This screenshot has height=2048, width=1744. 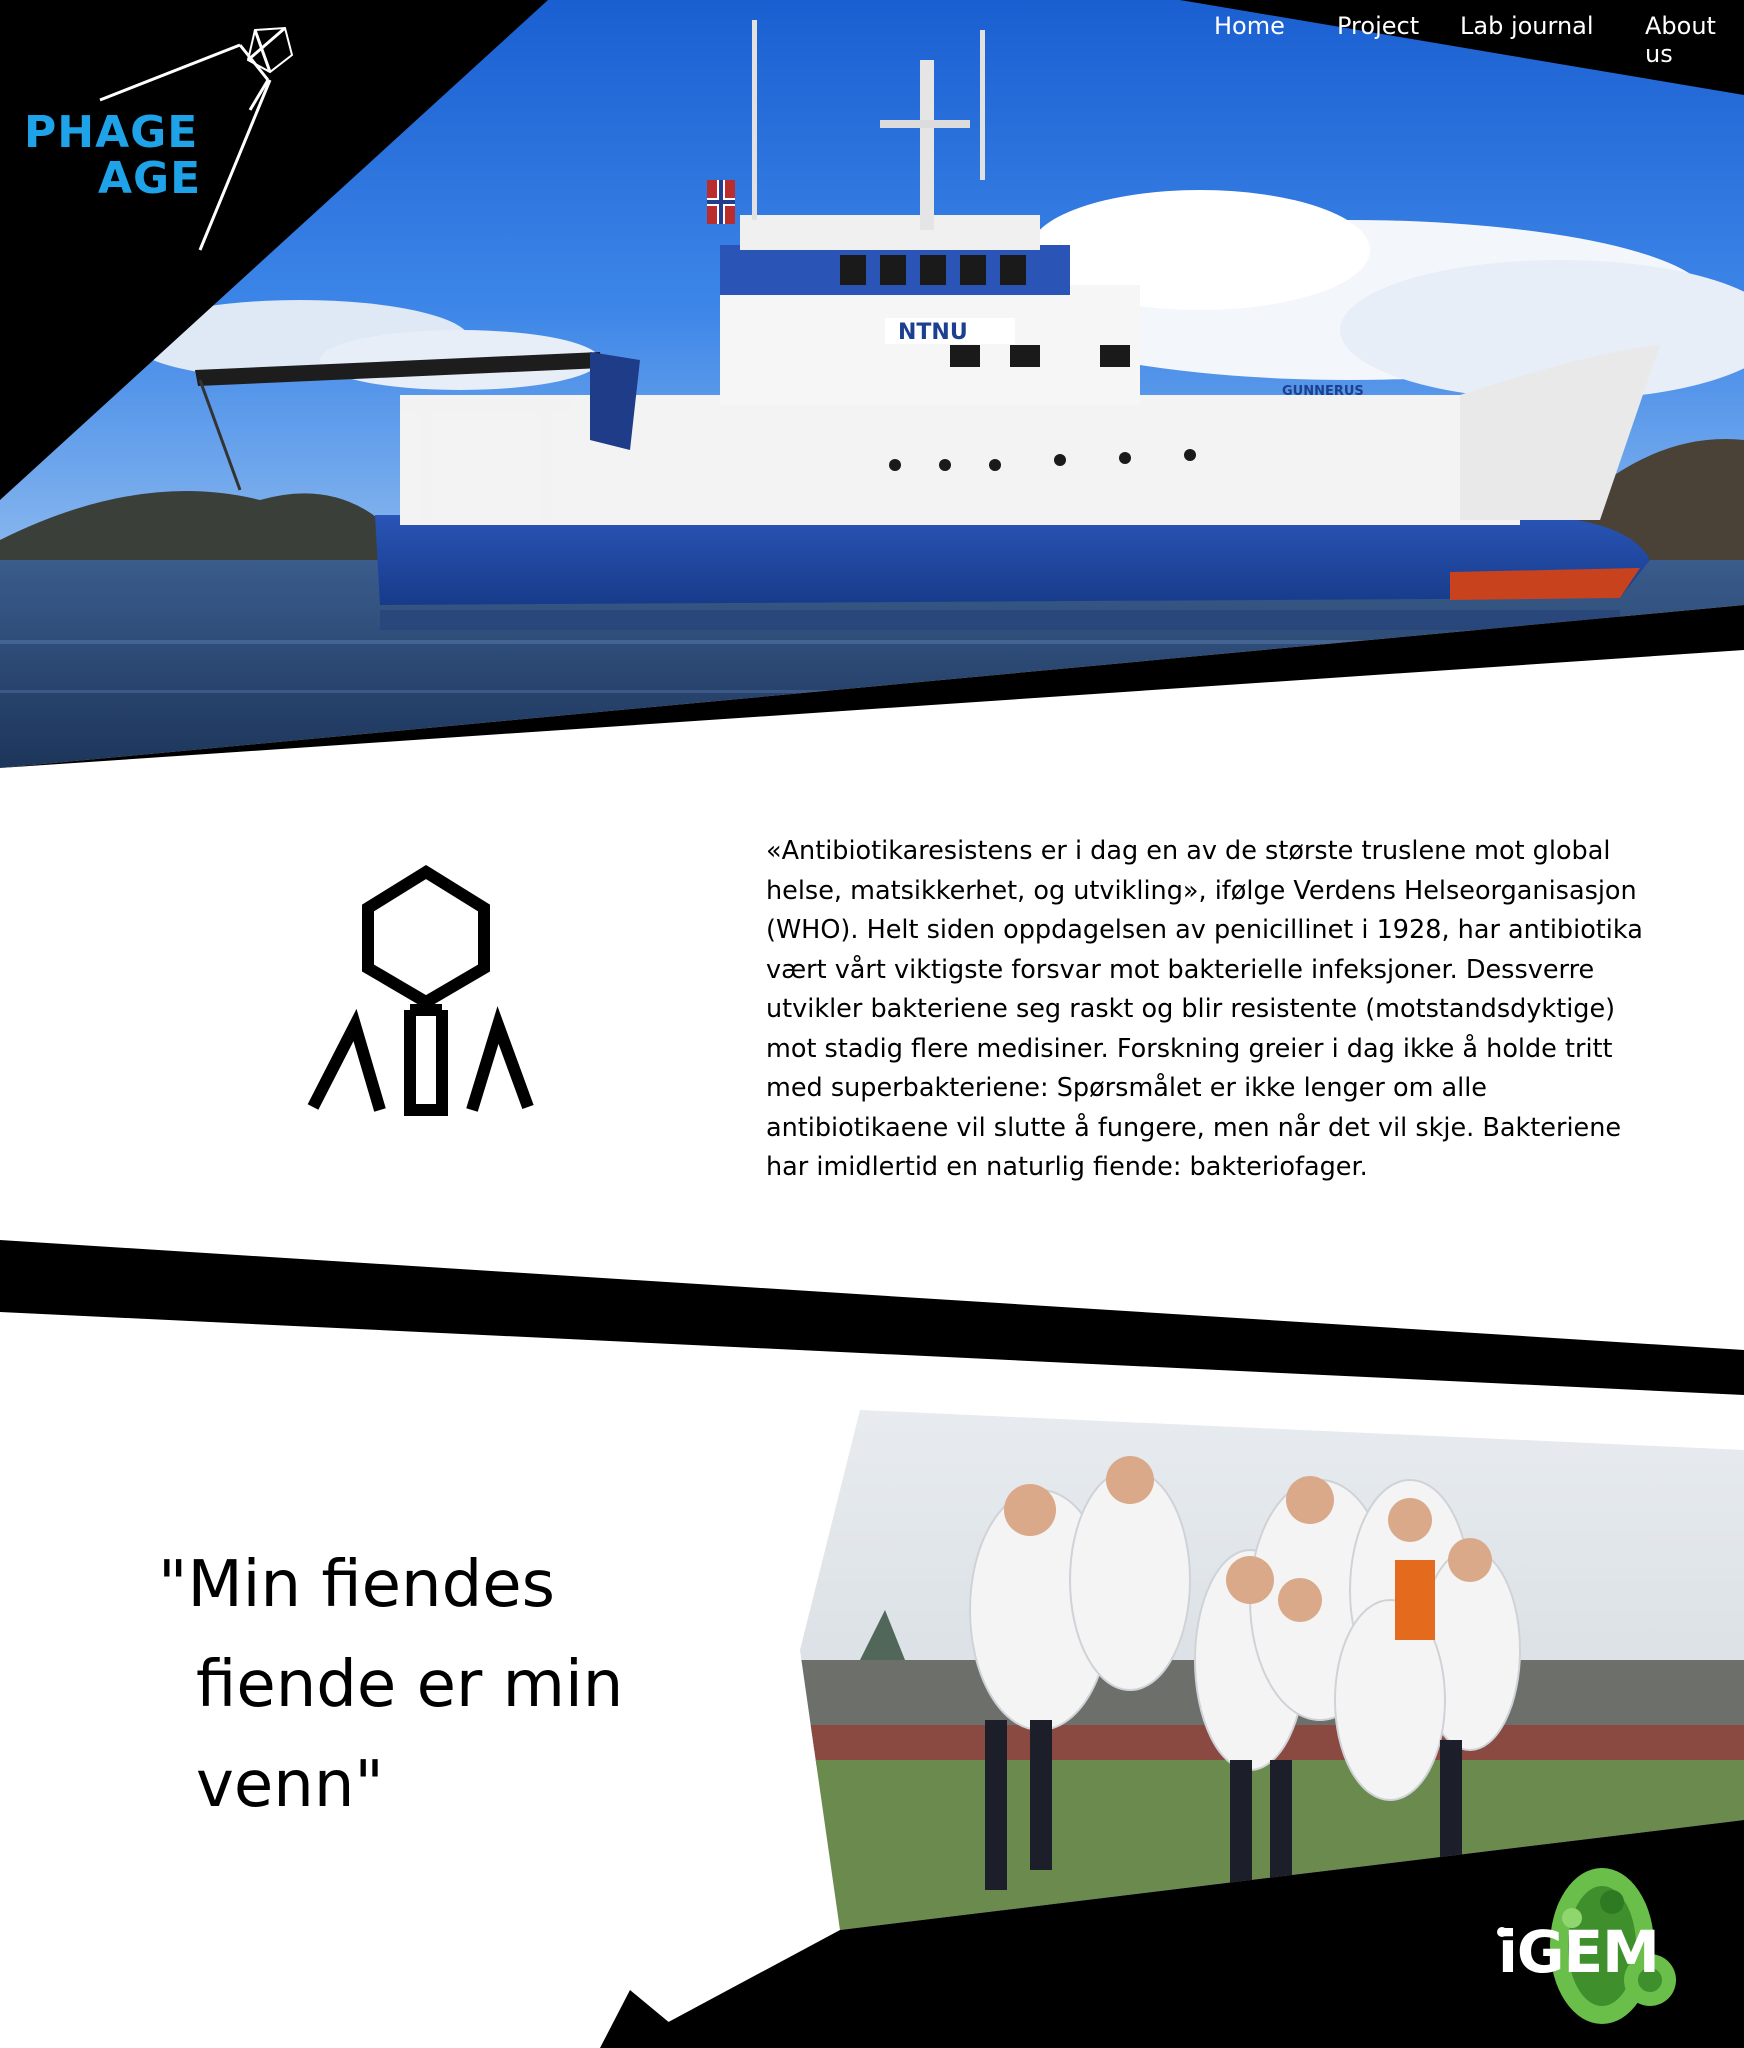 I want to click on quote-line2: fiende er min venn", so click(x=410, y=1735).